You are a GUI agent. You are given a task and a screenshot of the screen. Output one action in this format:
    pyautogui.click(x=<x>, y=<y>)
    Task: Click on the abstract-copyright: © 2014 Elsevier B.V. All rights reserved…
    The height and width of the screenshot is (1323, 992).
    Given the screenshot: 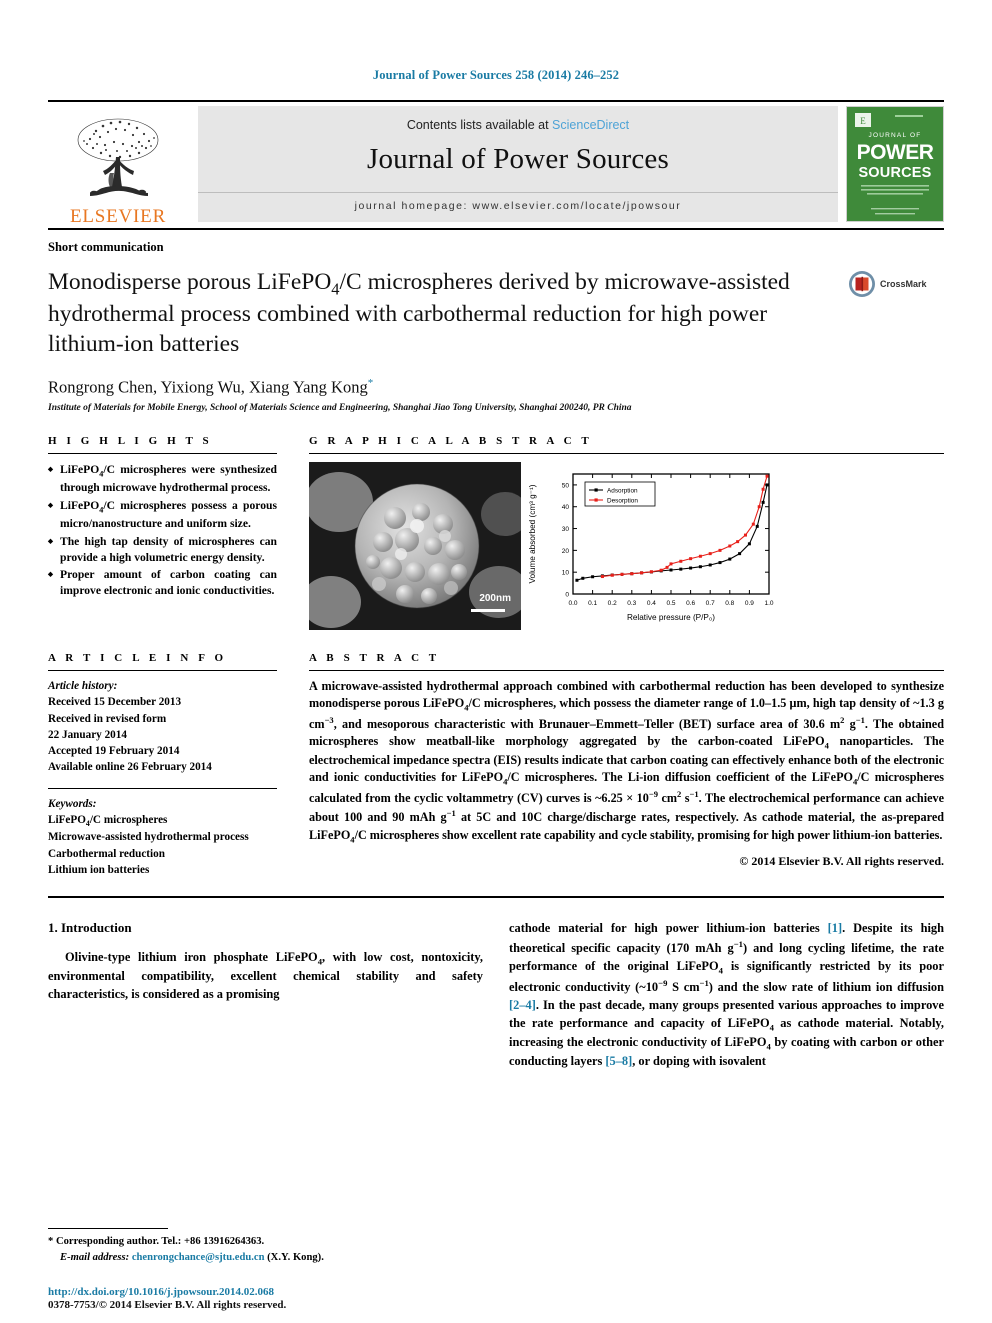 What is the action you would take?
    pyautogui.click(x=841, y=861)
    